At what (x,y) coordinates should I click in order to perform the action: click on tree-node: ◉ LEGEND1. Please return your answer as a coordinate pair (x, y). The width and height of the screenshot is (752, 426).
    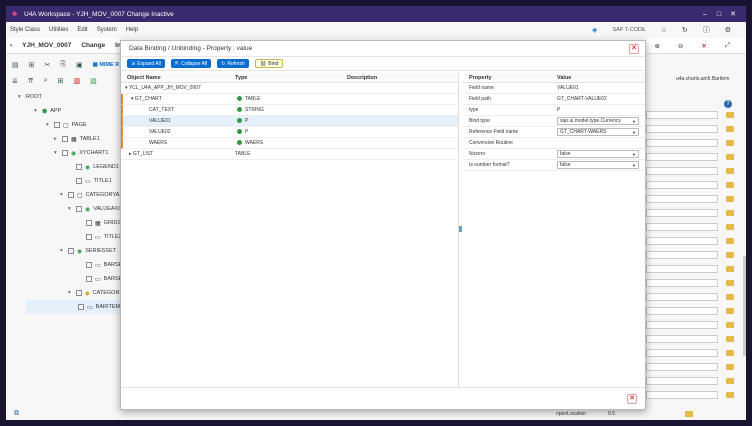
    Looking at the image, I should click on (93, 167).